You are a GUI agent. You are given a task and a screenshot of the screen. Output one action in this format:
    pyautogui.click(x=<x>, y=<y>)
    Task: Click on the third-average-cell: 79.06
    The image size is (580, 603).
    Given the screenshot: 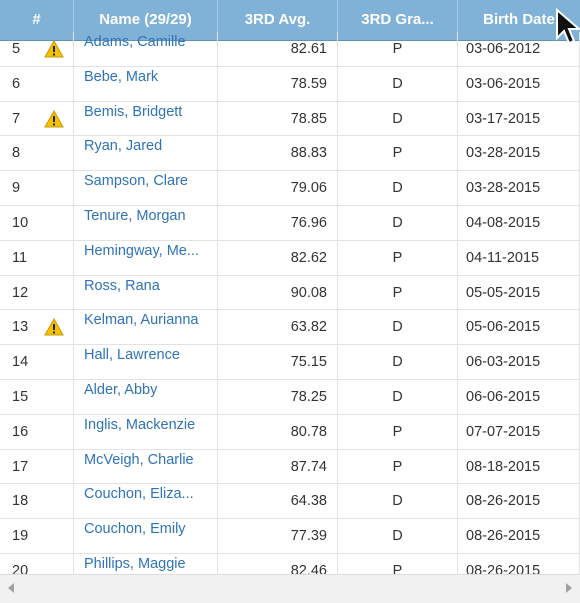 What is the action you would take?
    pyautogui.click(x=278, y=188)
    